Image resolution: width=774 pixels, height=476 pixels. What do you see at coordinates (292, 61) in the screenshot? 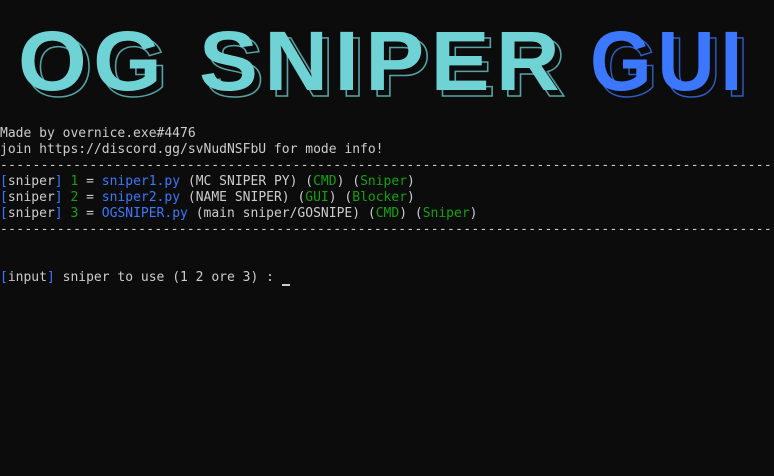
I see `banner-part1: OG SNIPER` at bounding box center [292, 61].